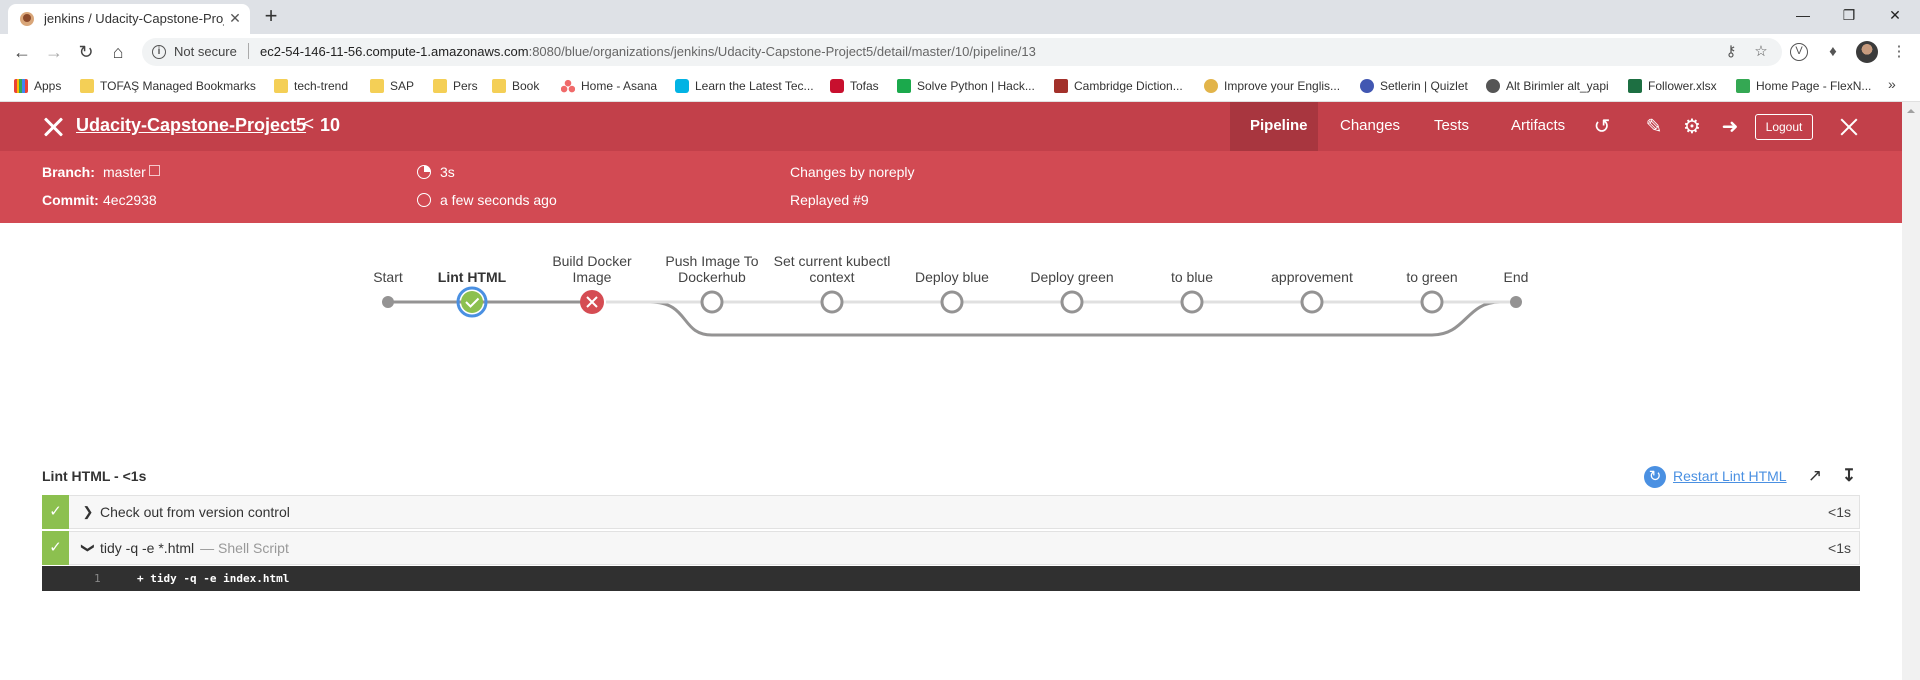 Image resolution: width=1920 pixels, height=680 pixels. Describe the element at coordinates (1895, 15) in the screenshot. I see `window-close-button: ✕` at that location.